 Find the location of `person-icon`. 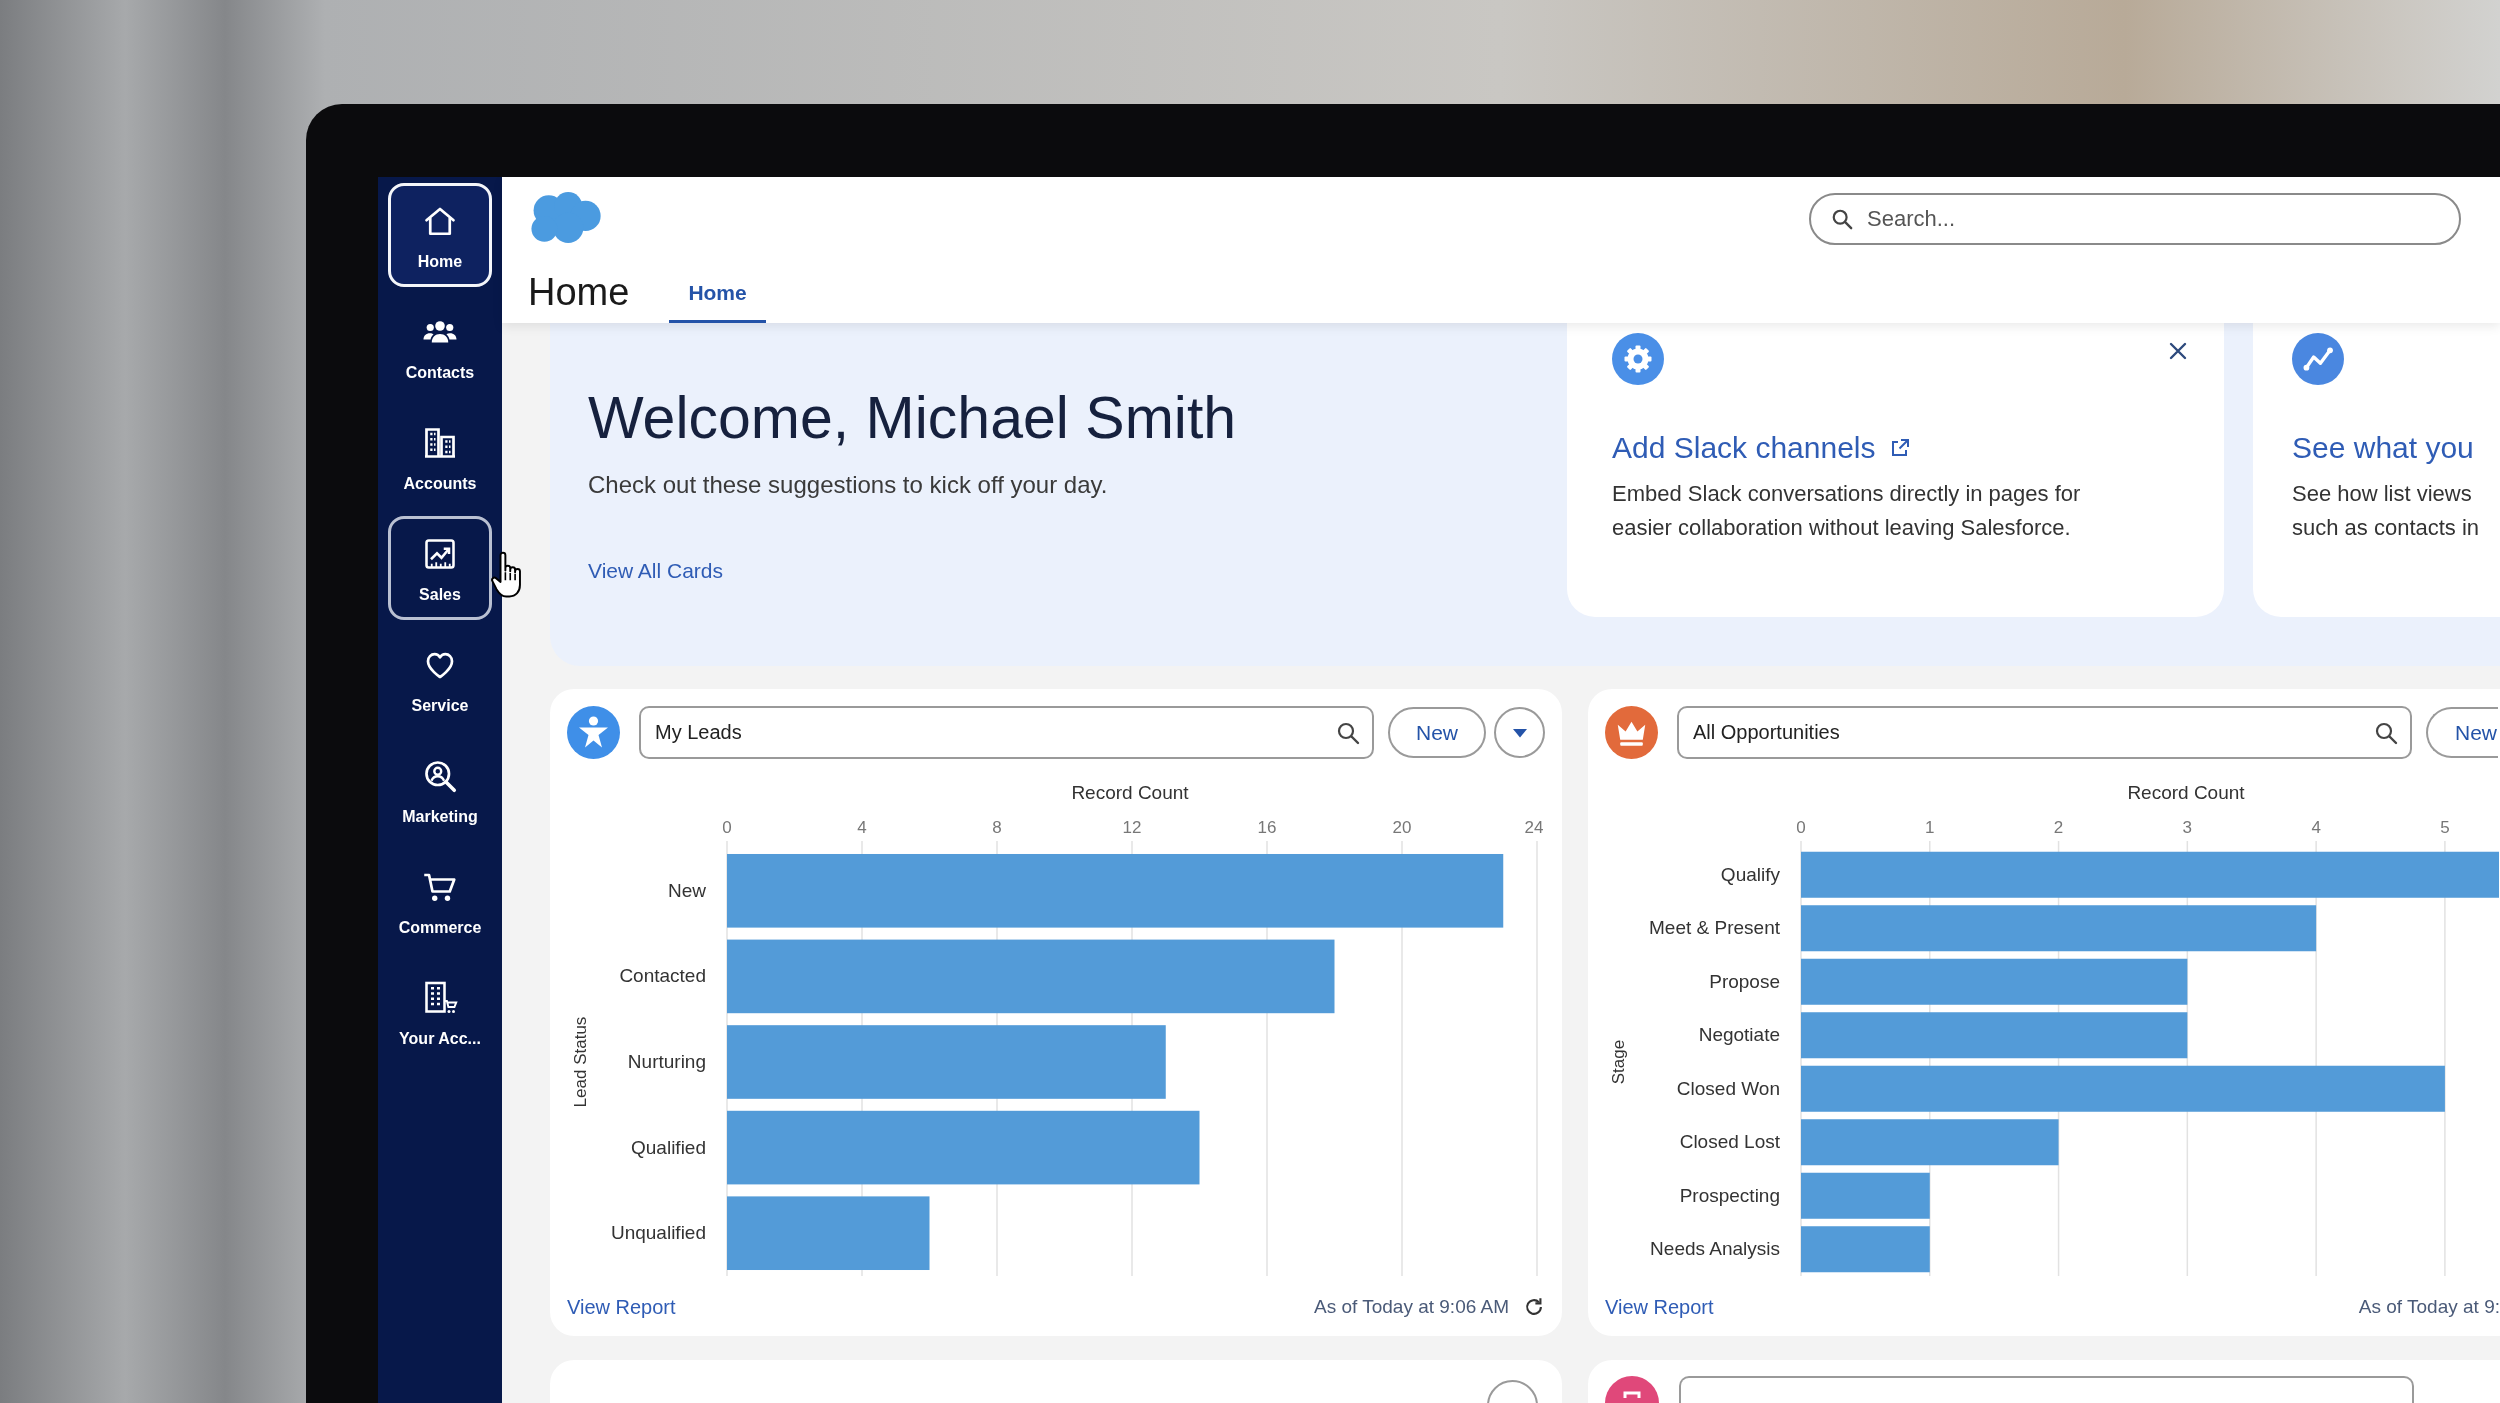

person-icon is located at coordinates (593, 732).